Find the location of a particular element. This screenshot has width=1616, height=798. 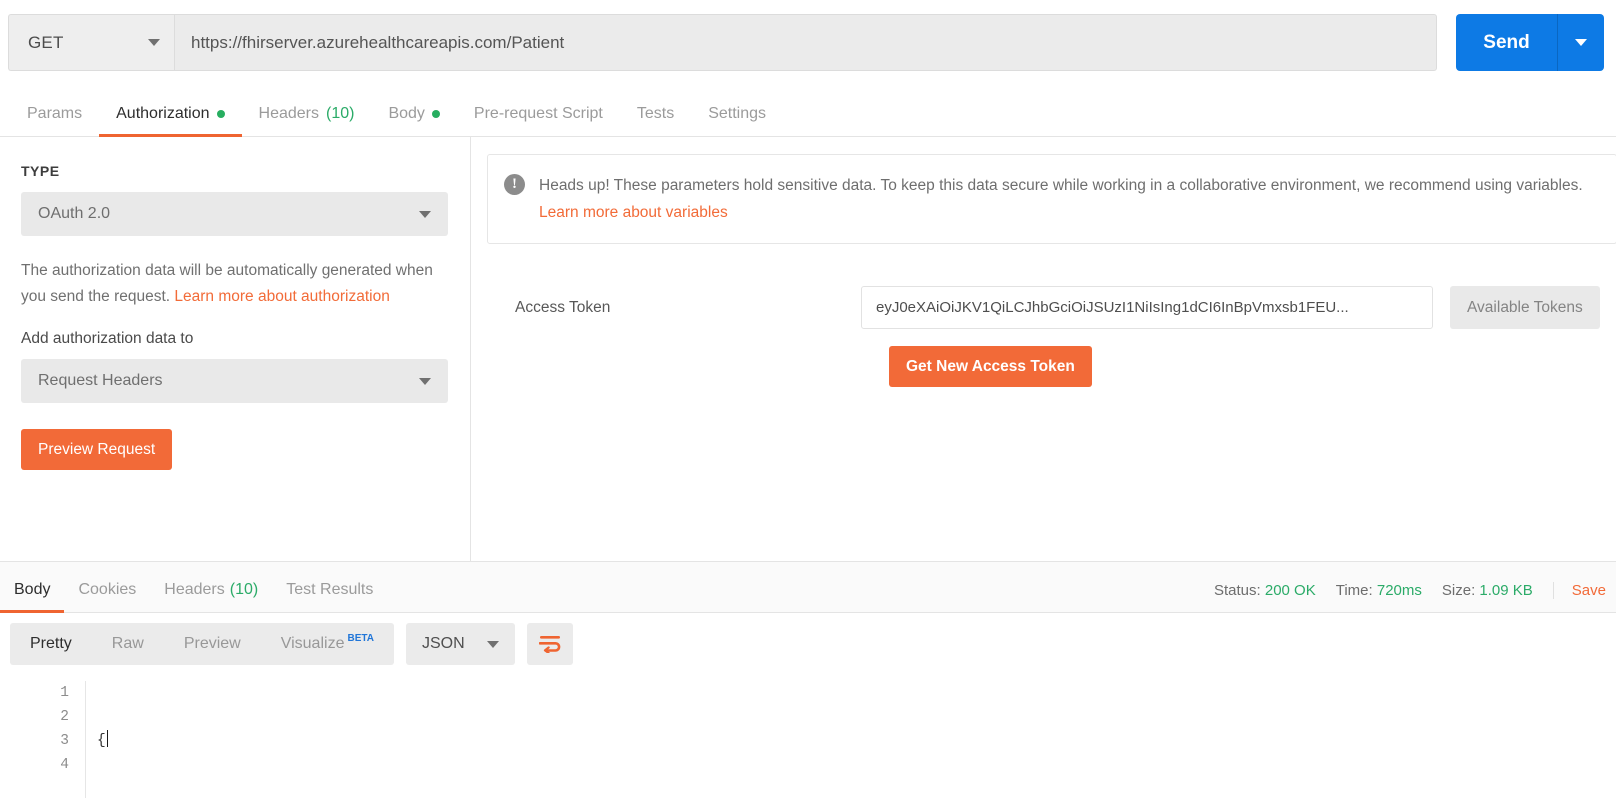

time-value: 720ms is located at coordinates (1399, 590).